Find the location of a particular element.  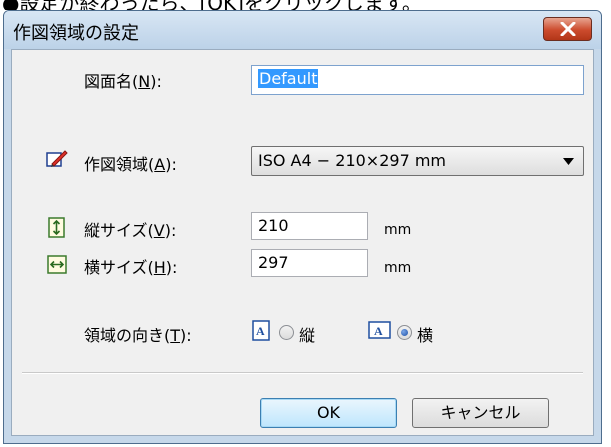

height-label: 縦サイズ(V): is located at coordinates (130, 230).